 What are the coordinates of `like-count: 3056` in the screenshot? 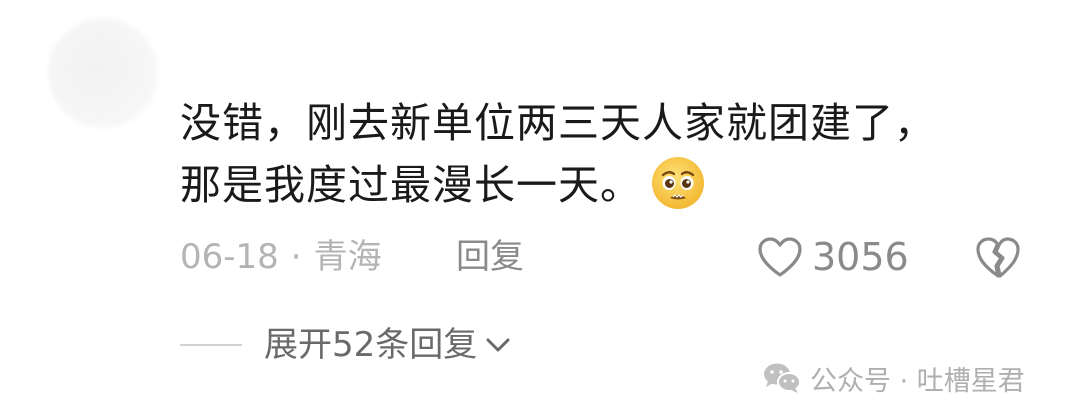 It's located at (860, 257).